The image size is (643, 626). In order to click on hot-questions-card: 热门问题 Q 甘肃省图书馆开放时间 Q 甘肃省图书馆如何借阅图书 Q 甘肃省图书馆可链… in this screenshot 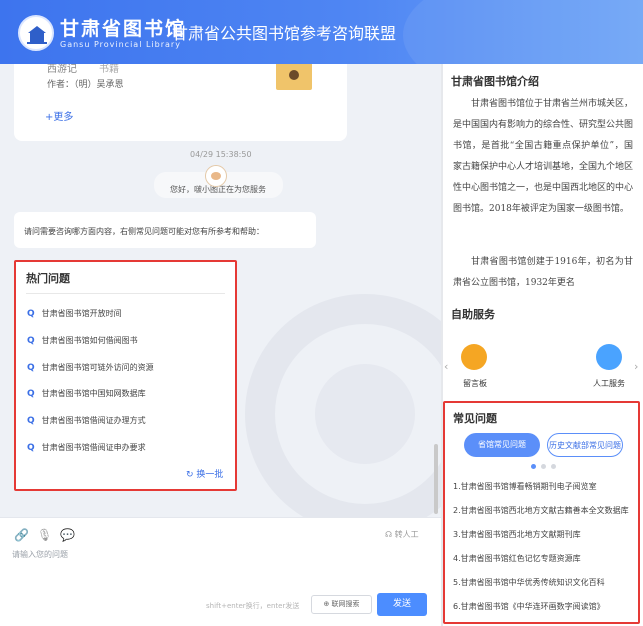, I will do `click(125, 375)`.